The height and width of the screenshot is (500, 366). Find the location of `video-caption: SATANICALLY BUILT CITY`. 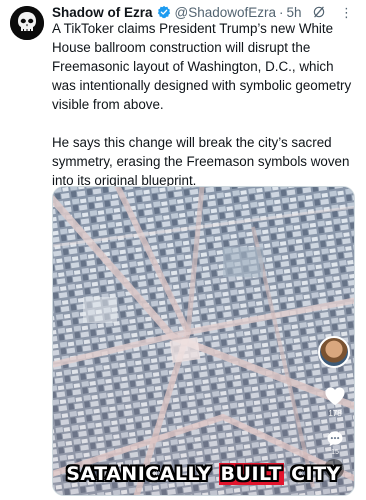

video-caption: SATANICALLY BUILT CITY is located at coordinates (203, 474).